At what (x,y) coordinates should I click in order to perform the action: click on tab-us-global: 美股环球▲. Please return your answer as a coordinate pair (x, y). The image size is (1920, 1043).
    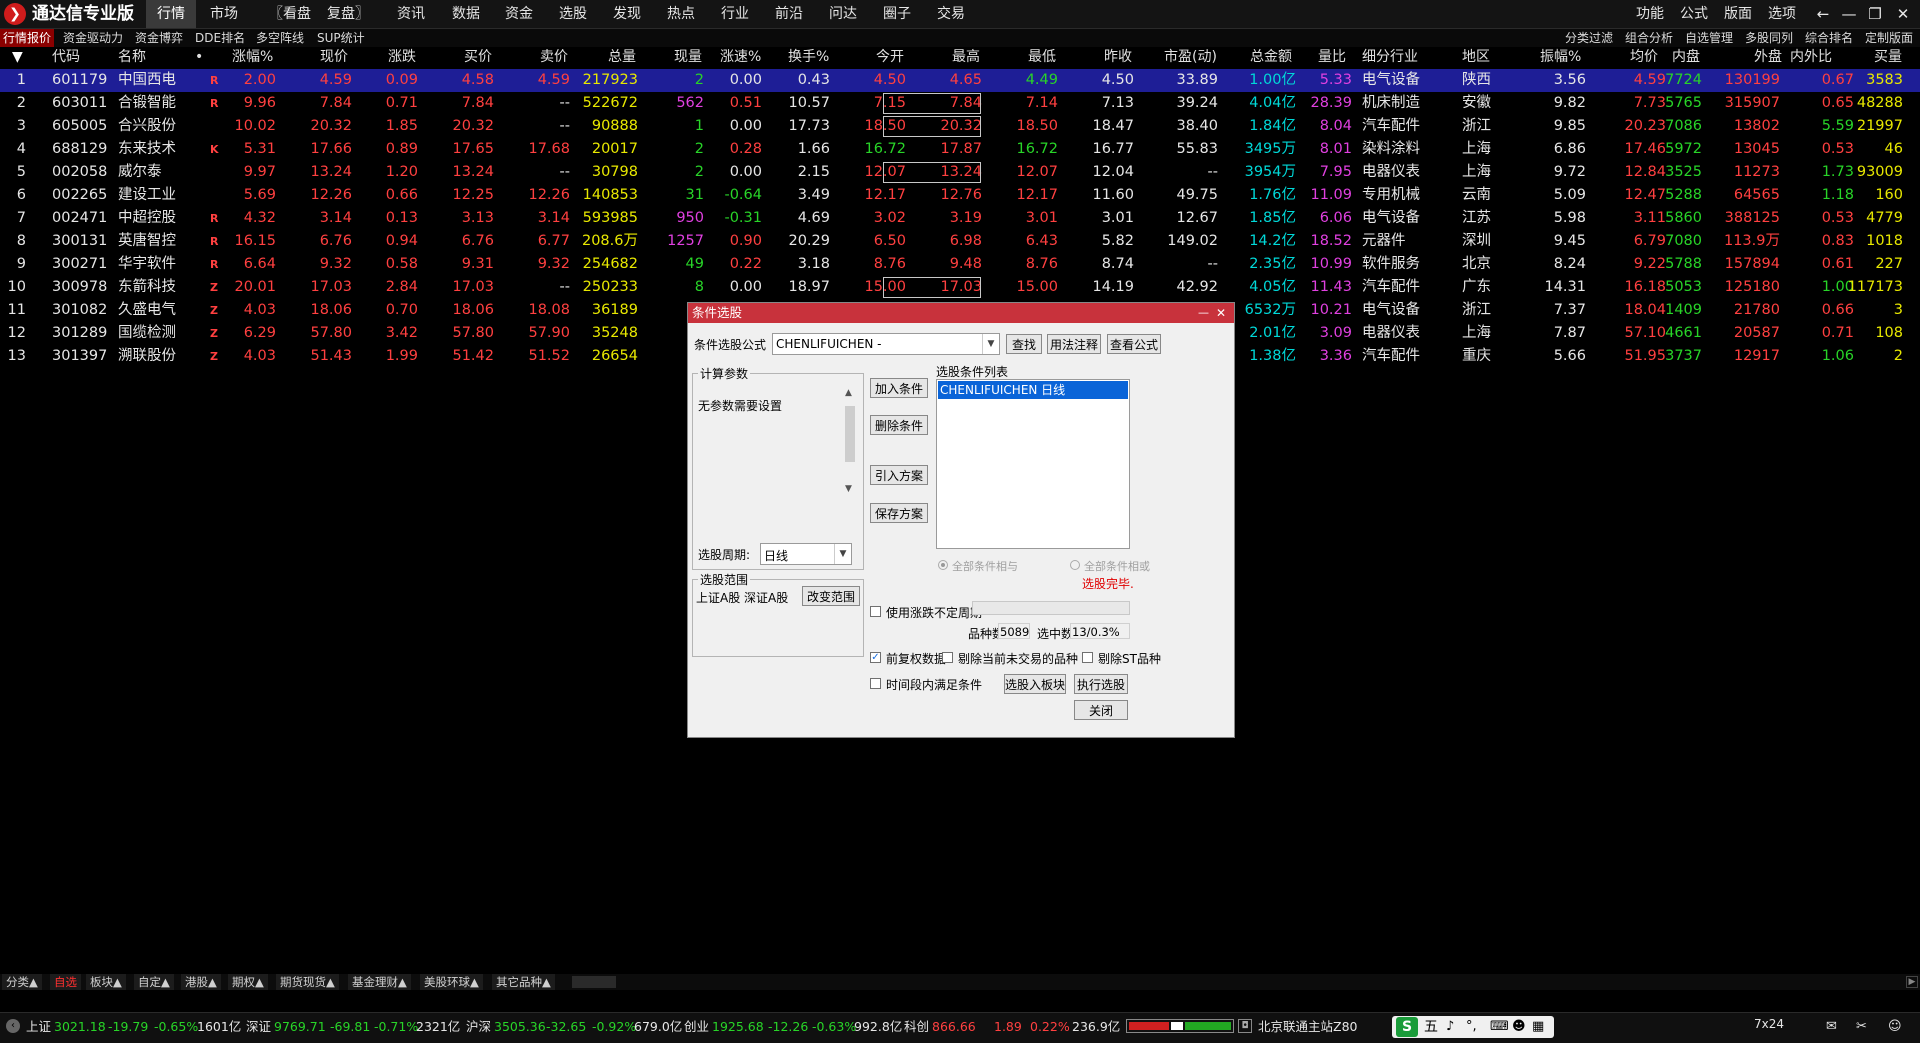
    Looking at the image, I should click on (451, 982).